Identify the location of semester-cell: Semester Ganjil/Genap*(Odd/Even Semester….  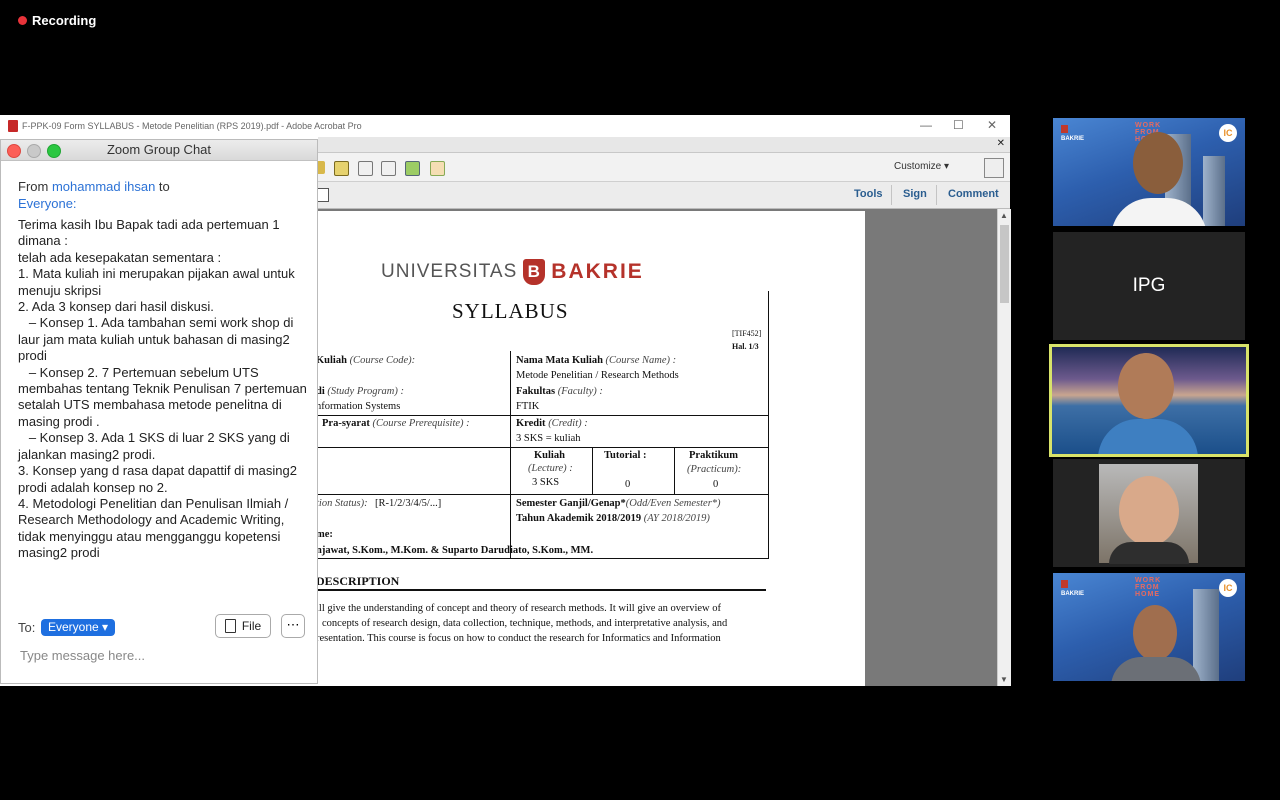
(618, 503).